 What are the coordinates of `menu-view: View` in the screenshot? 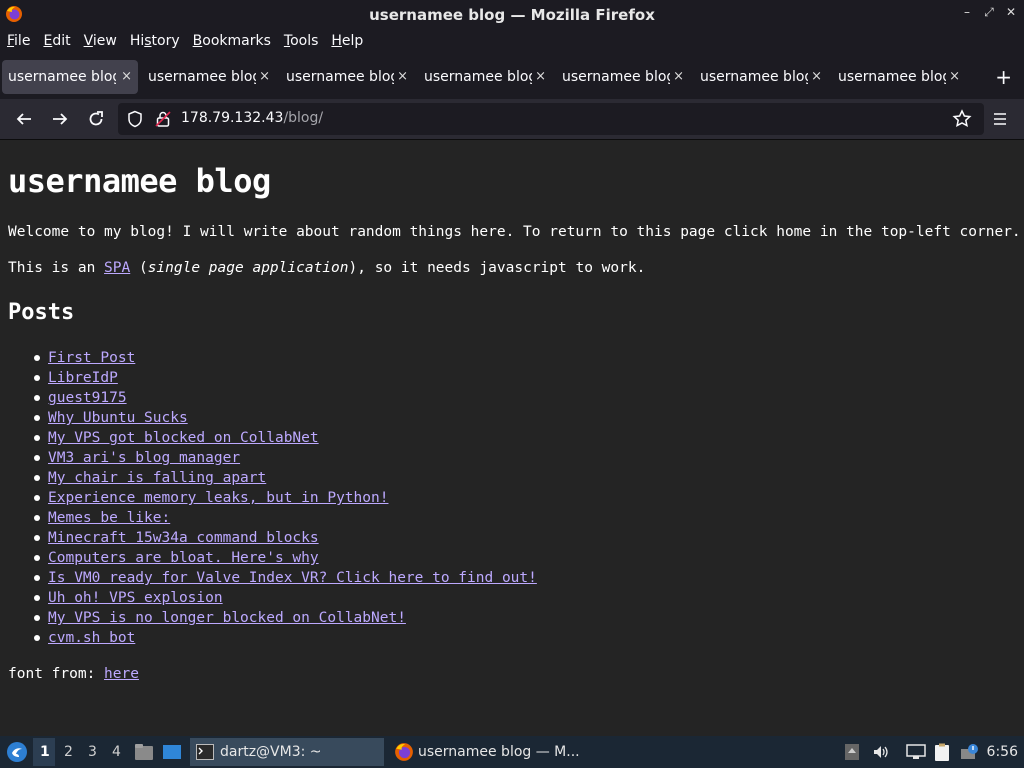 It's located at (100, 41).